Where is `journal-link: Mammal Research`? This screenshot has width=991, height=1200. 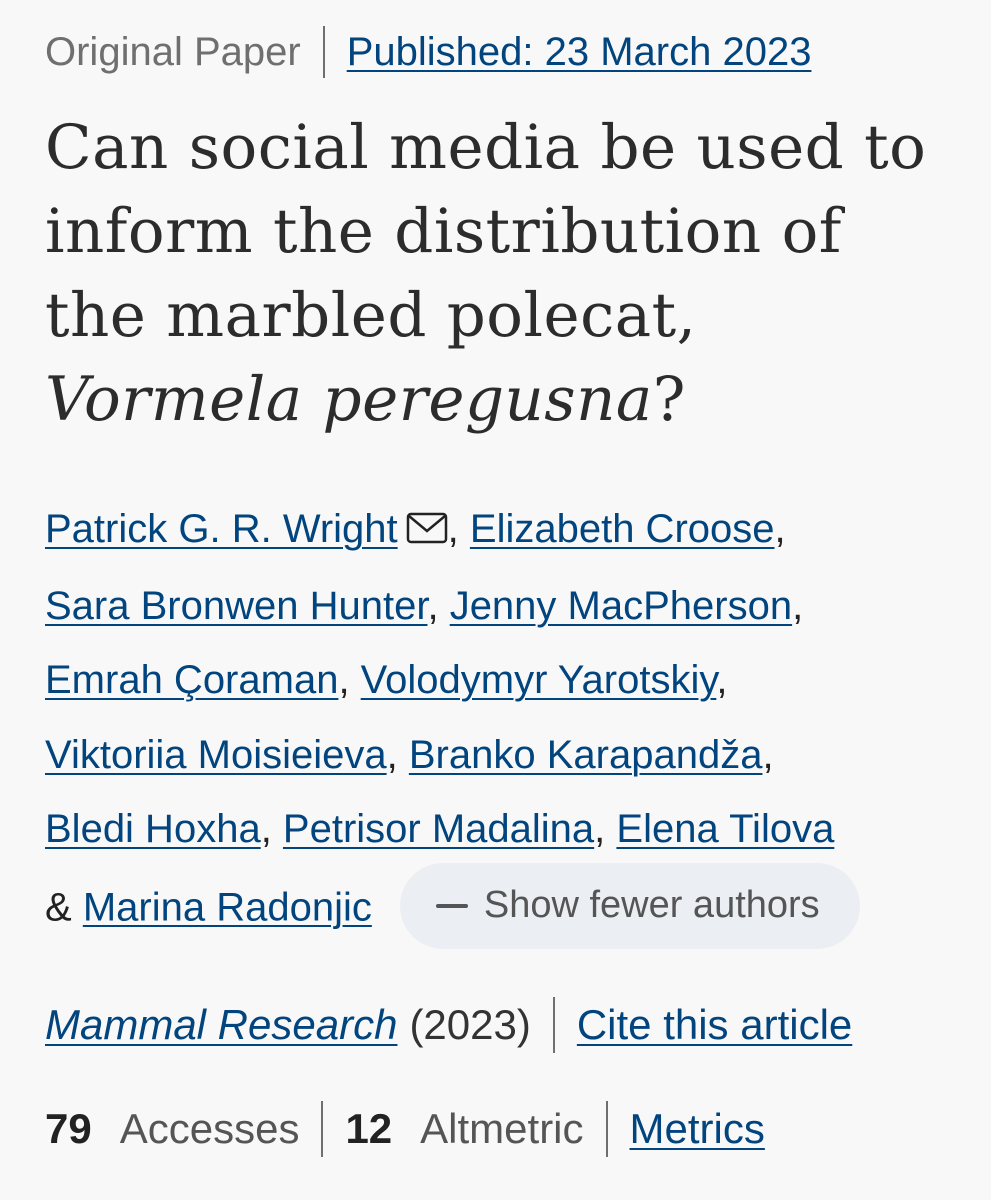 journal-link: Mammal Research is located at coordinates (221, 1025).